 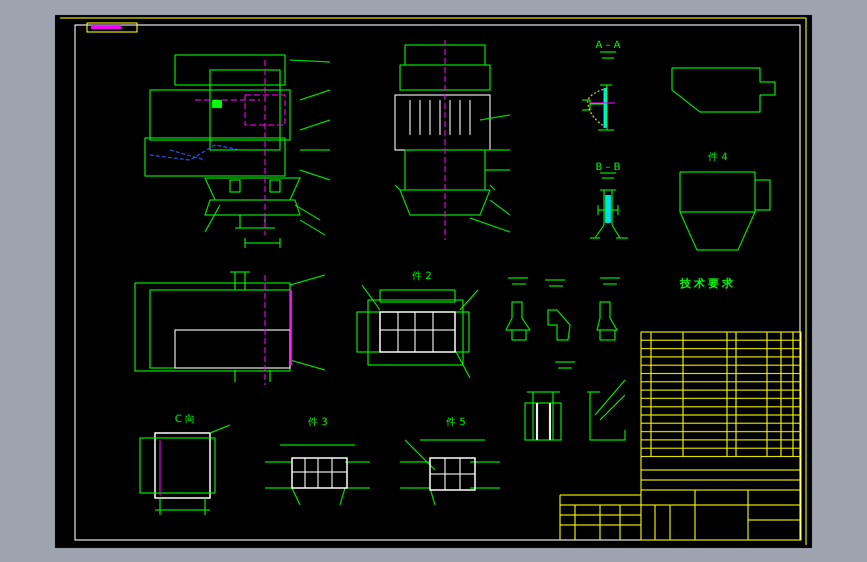 I want to click on view-title: A – A, so click(x=608, y=45).